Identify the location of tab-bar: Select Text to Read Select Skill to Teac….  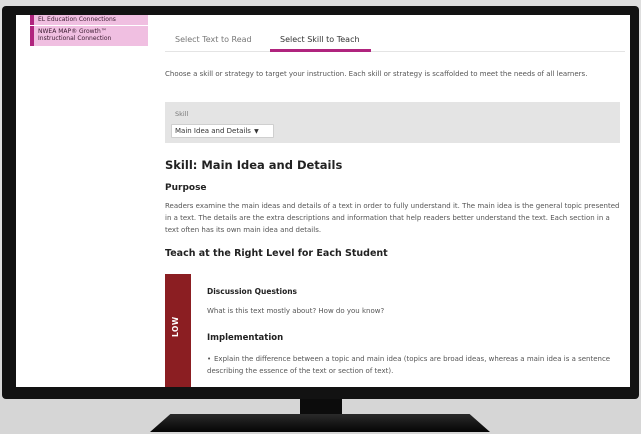
(395, 40).